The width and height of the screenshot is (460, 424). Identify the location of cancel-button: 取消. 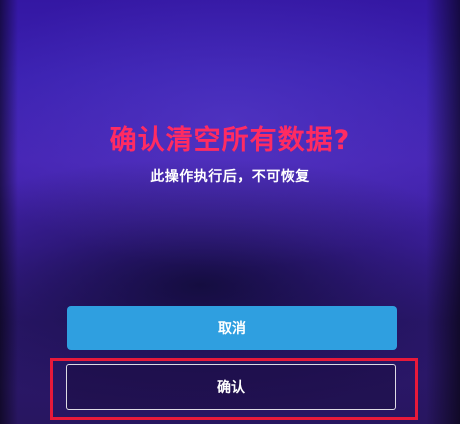
(232, 328).